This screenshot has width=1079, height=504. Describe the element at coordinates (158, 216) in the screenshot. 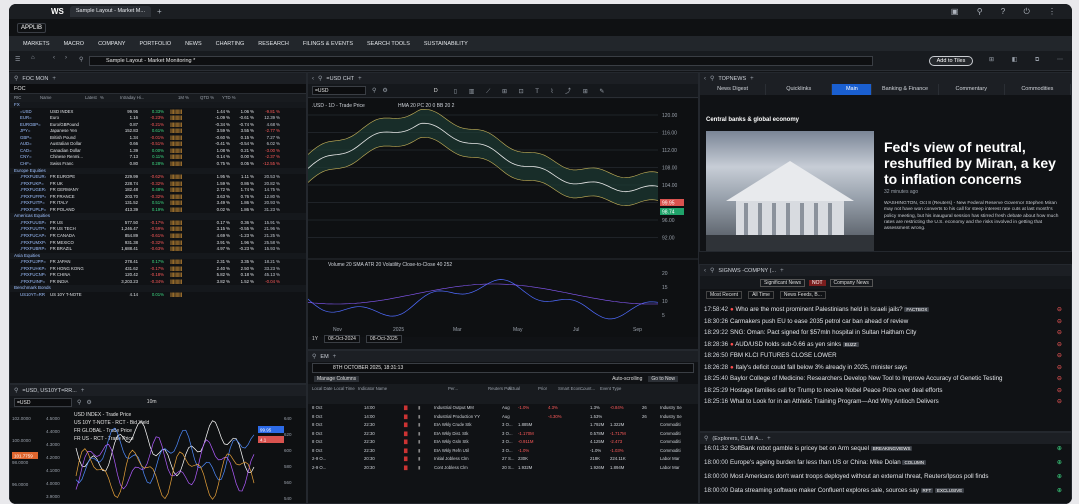

I see `group-header: Americas Equities` at that location.